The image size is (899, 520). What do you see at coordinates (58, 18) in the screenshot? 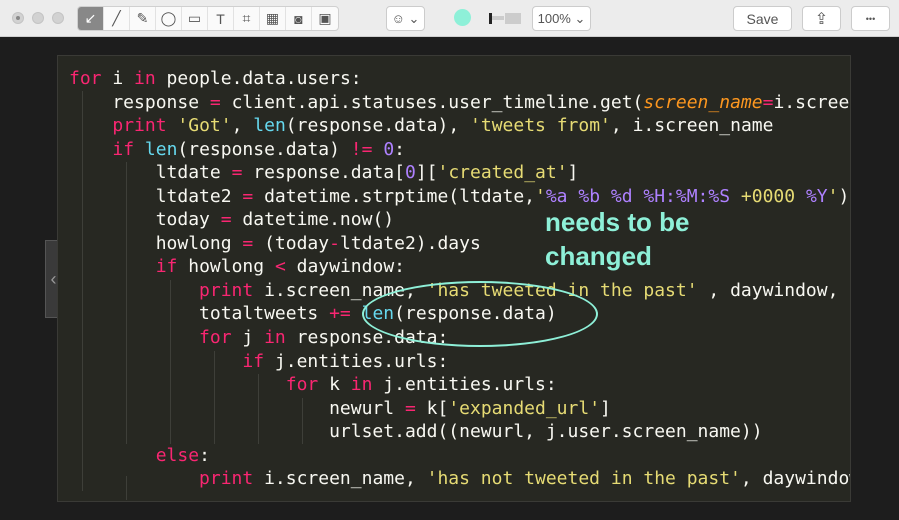
I see `zoom-window-button` at bounding box center [58, 18].